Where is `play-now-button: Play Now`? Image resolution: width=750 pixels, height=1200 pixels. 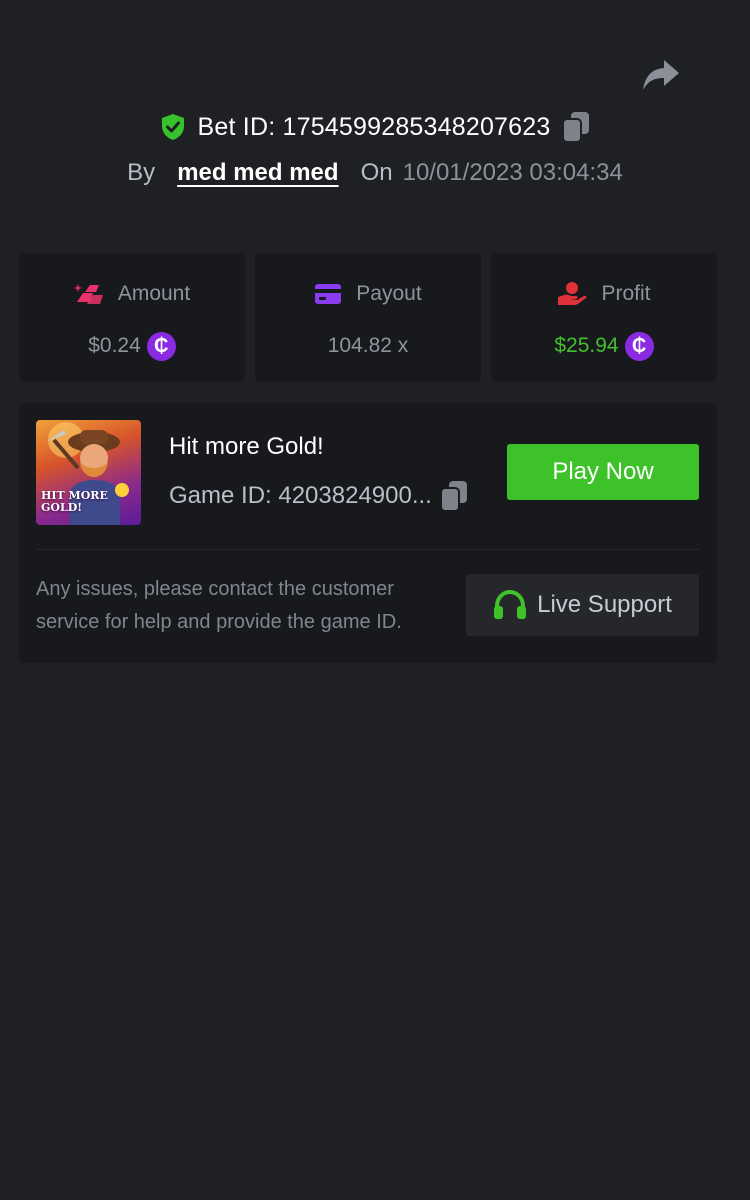
play-now-button: Play Now is located at coordinates (603, 472).